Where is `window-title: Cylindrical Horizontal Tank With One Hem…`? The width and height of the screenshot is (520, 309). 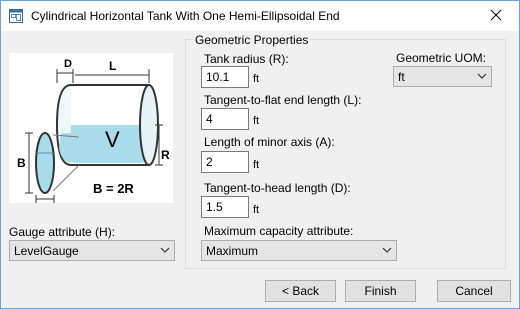 window-title: Cylindrical Horizontal Tank With One Hem… is located at coordinates (185, 16).